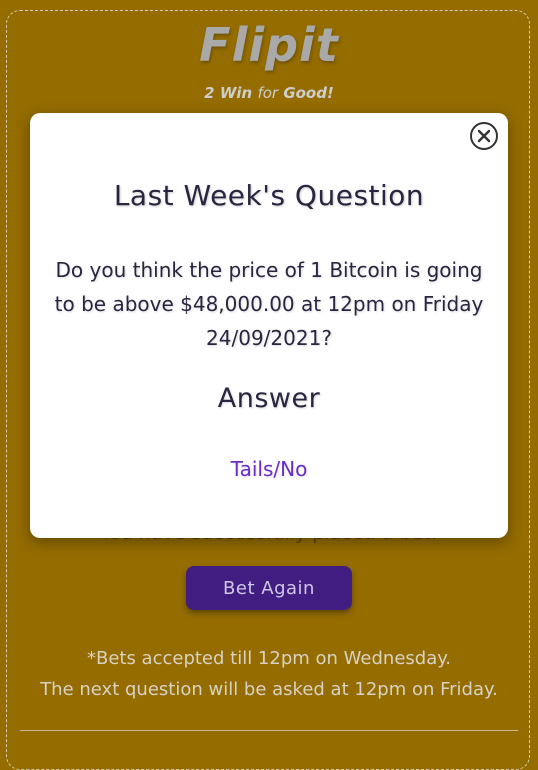 This screenshot has height=770, width=538. I want to click on tagline-for: for, so click(268, 93).